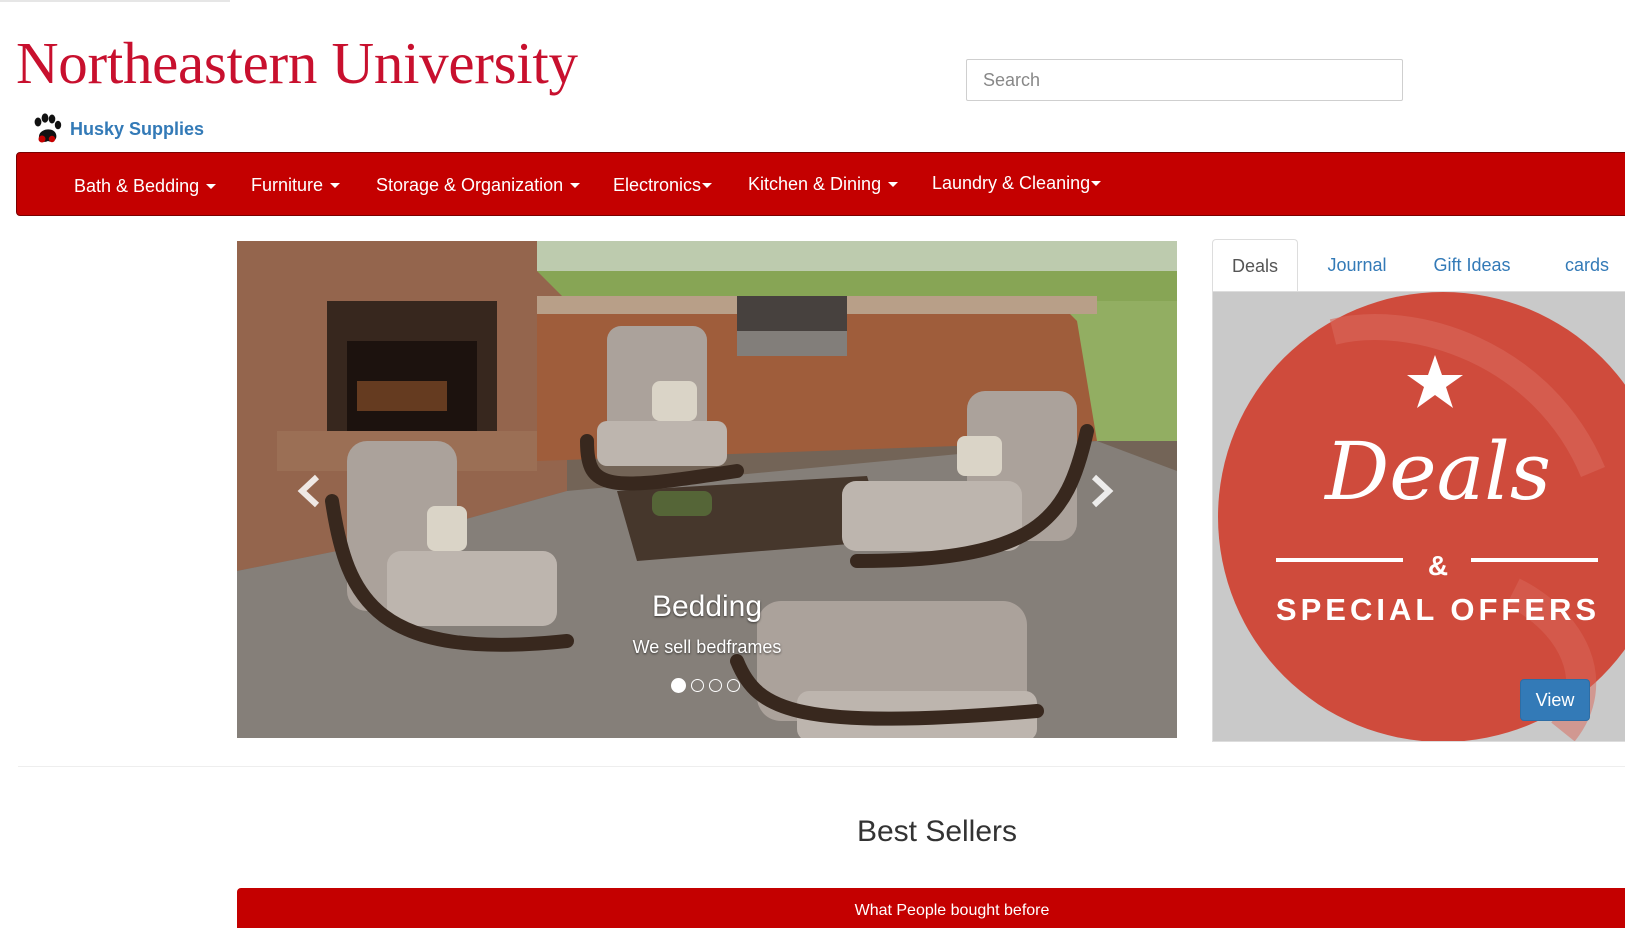  Describe the element at coordinates (297, 63) in the screenshot. I see `university-logo: Northeastern University` at that location.